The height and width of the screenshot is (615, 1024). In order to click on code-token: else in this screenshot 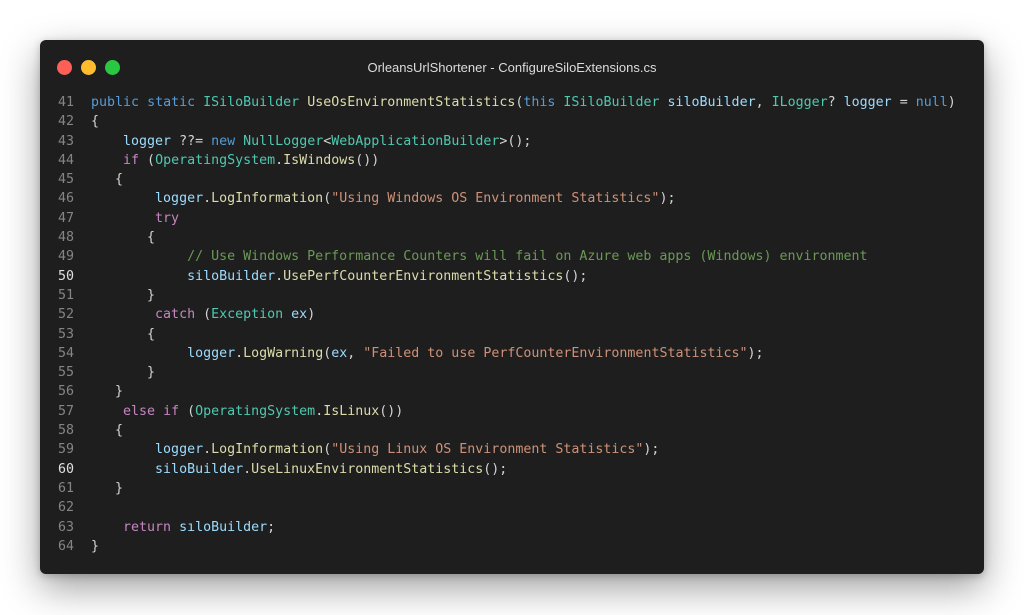, I will do `click(139, 411)`.